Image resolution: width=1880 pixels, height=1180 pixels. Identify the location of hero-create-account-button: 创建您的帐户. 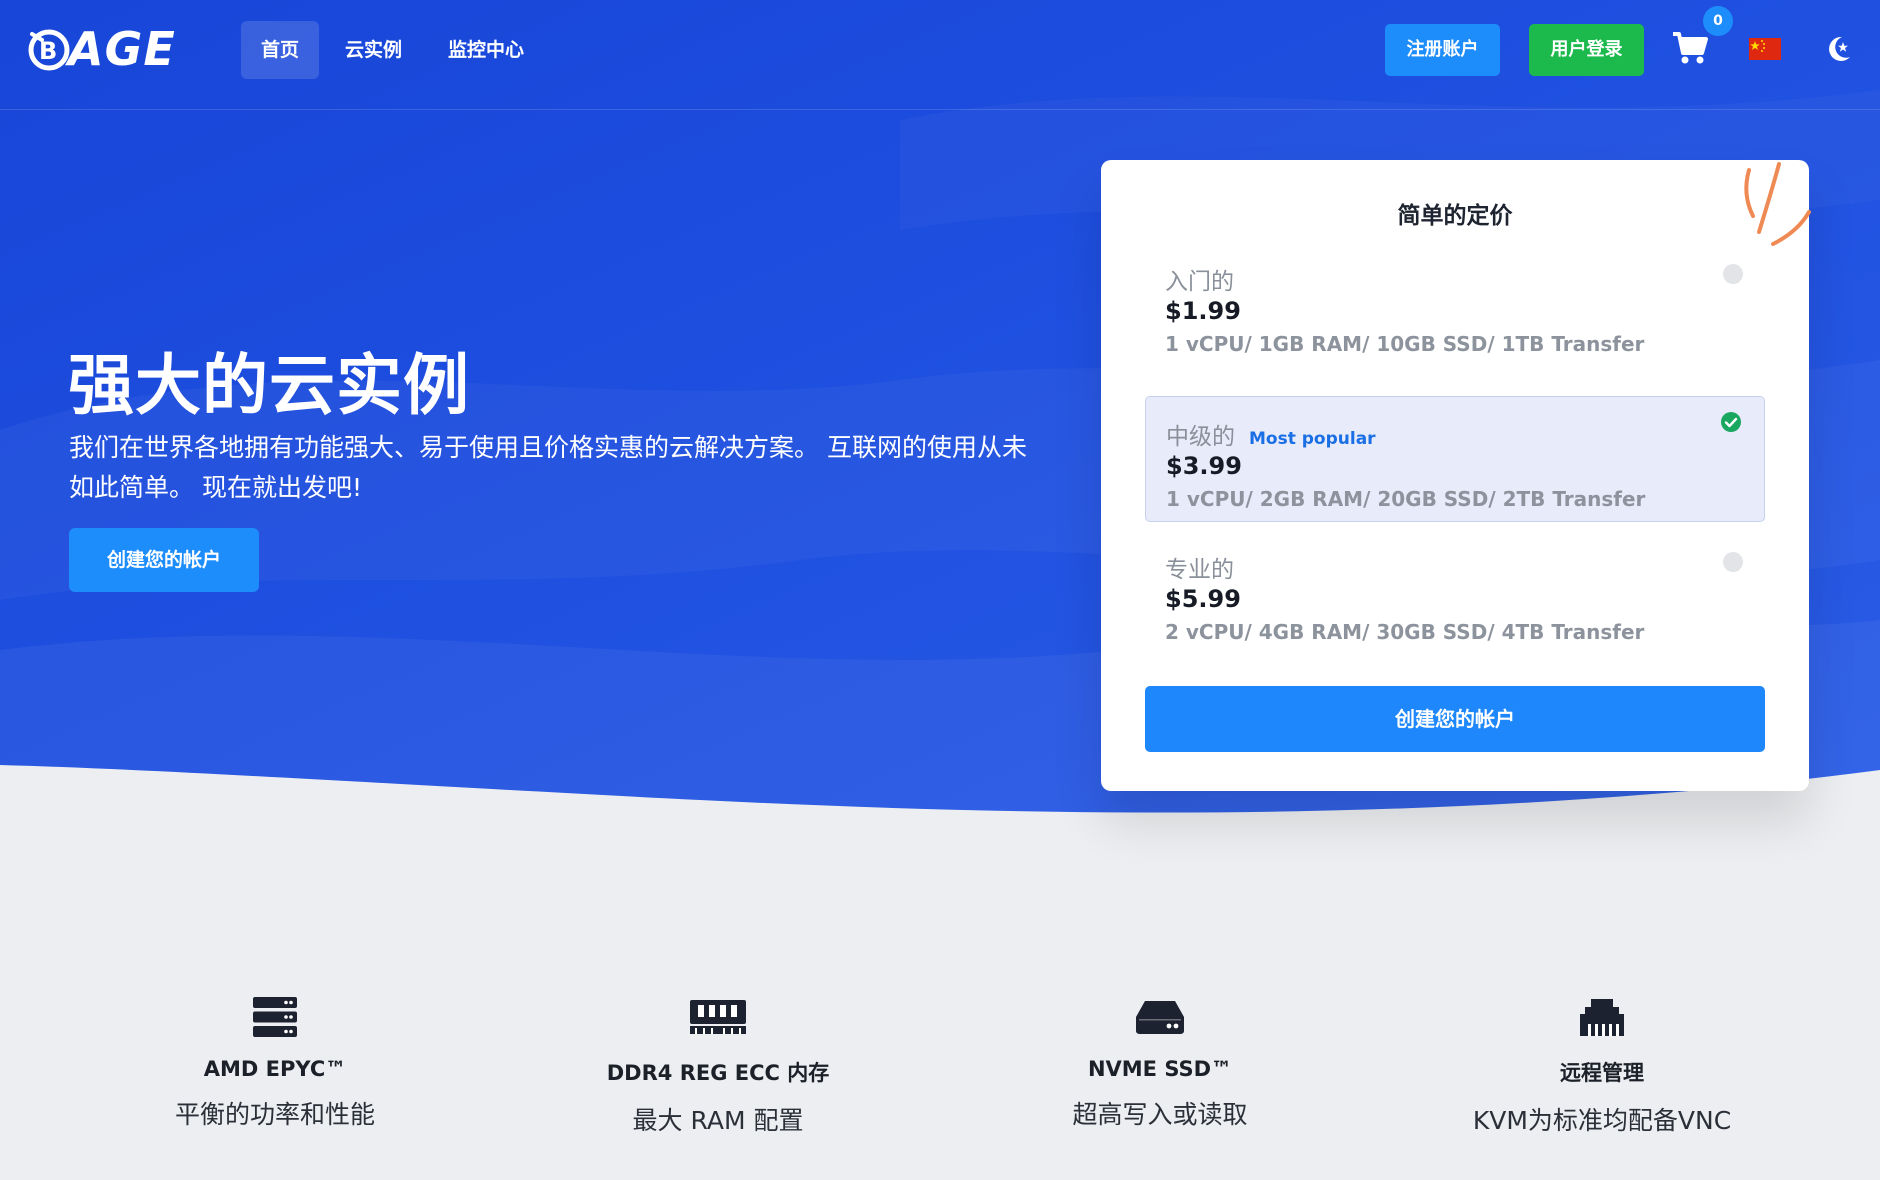
(164, 560).